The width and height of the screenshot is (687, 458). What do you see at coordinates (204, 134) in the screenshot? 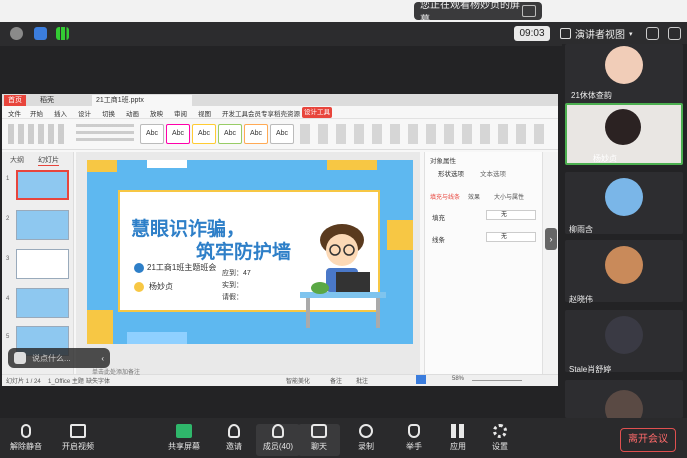
I see `shape-style-3: Abc` at bounding box center [204, 134].